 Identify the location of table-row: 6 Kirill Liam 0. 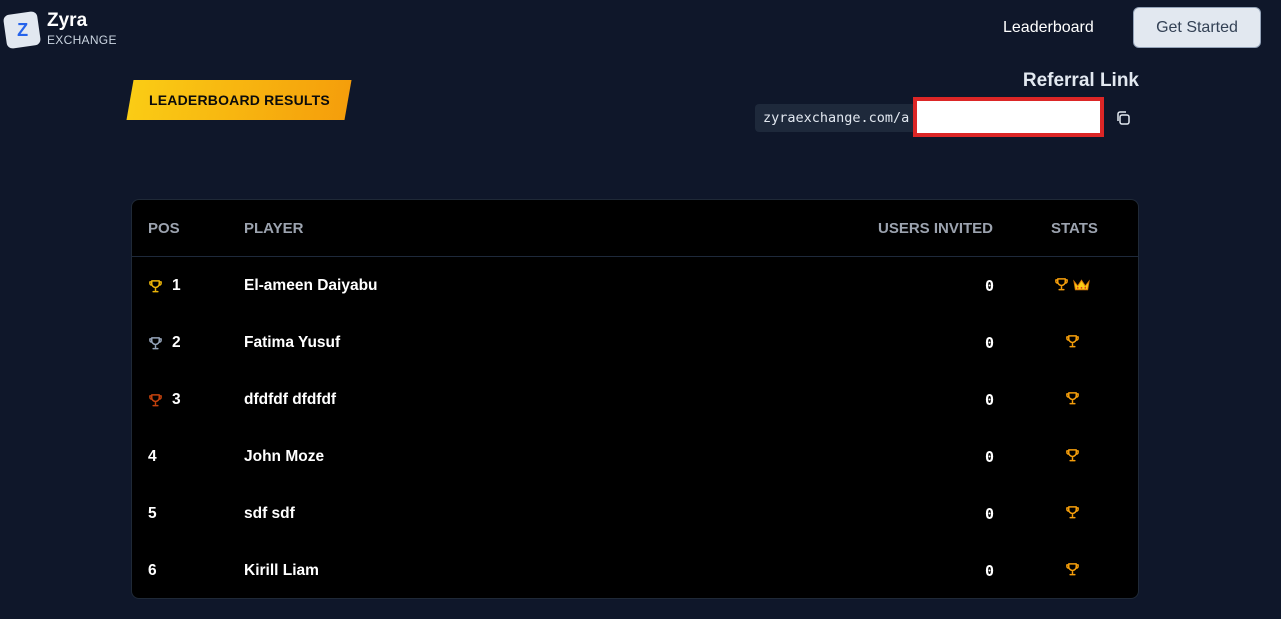
(635, 570).